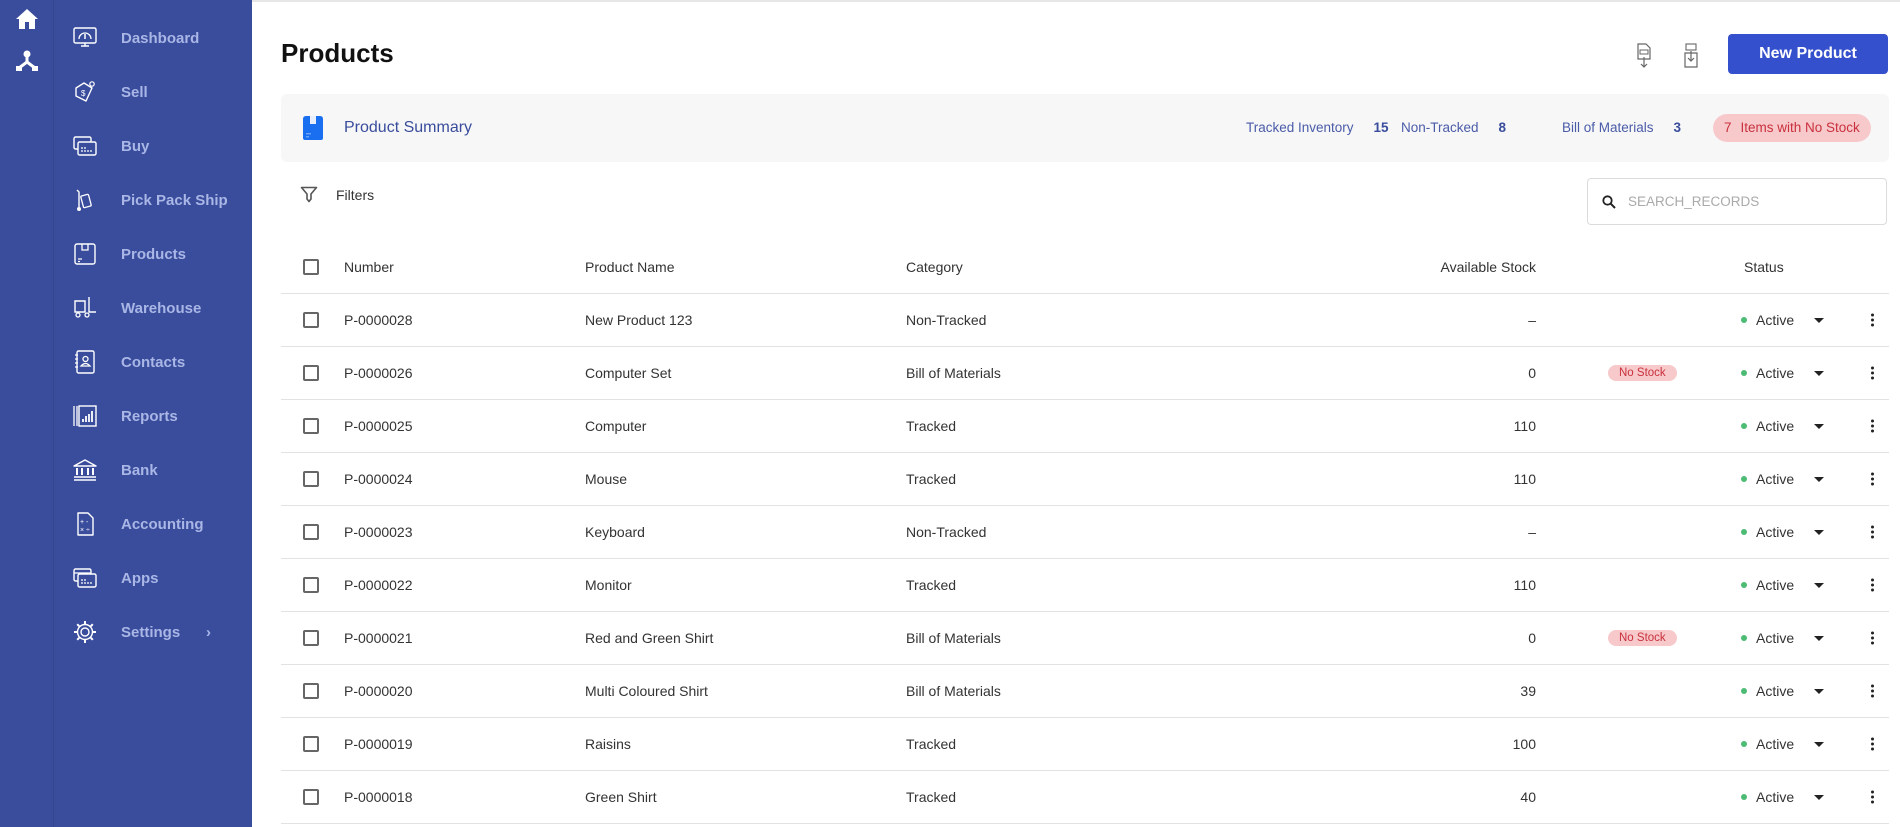 This screenshot has width=1900, height=827. I want to click on home-button, so click(27, 19).